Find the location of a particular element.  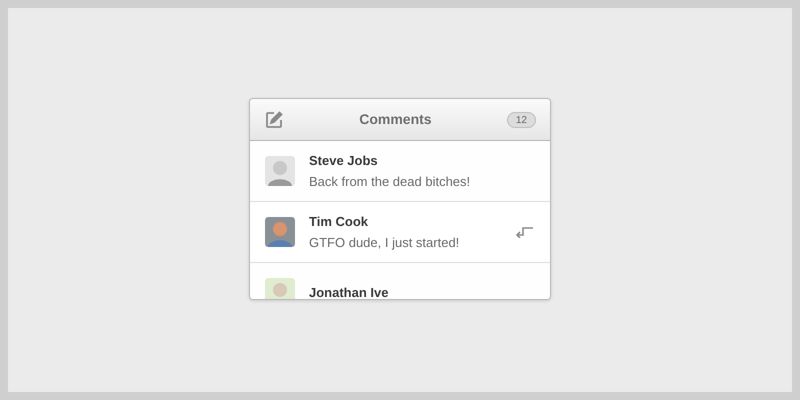

reply-button is located at coordinates (525, 232).